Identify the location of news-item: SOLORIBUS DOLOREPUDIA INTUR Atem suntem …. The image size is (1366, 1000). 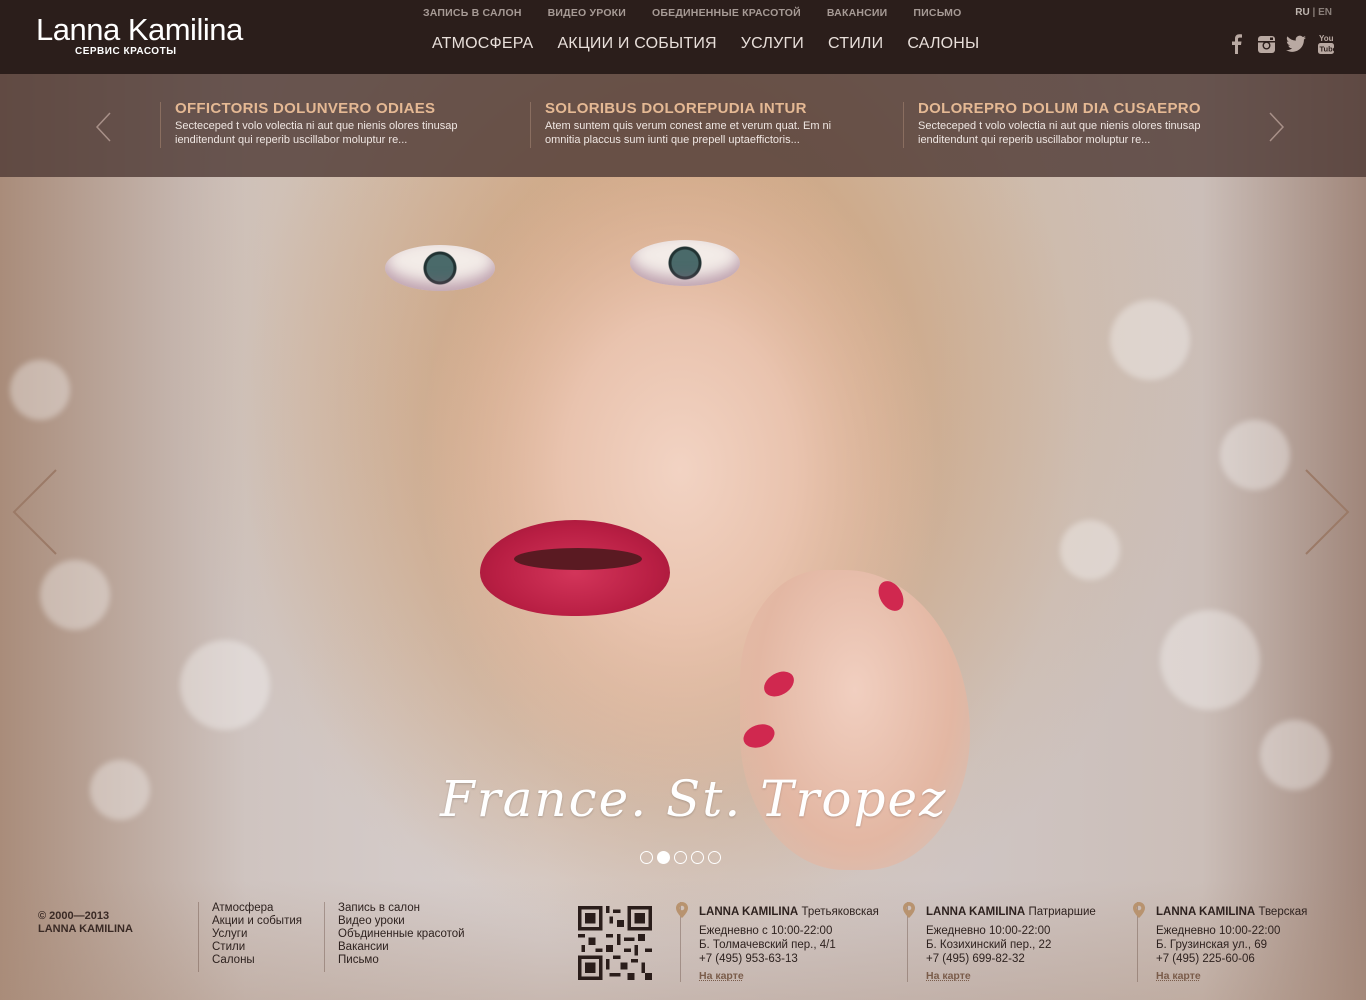
(697, 124).